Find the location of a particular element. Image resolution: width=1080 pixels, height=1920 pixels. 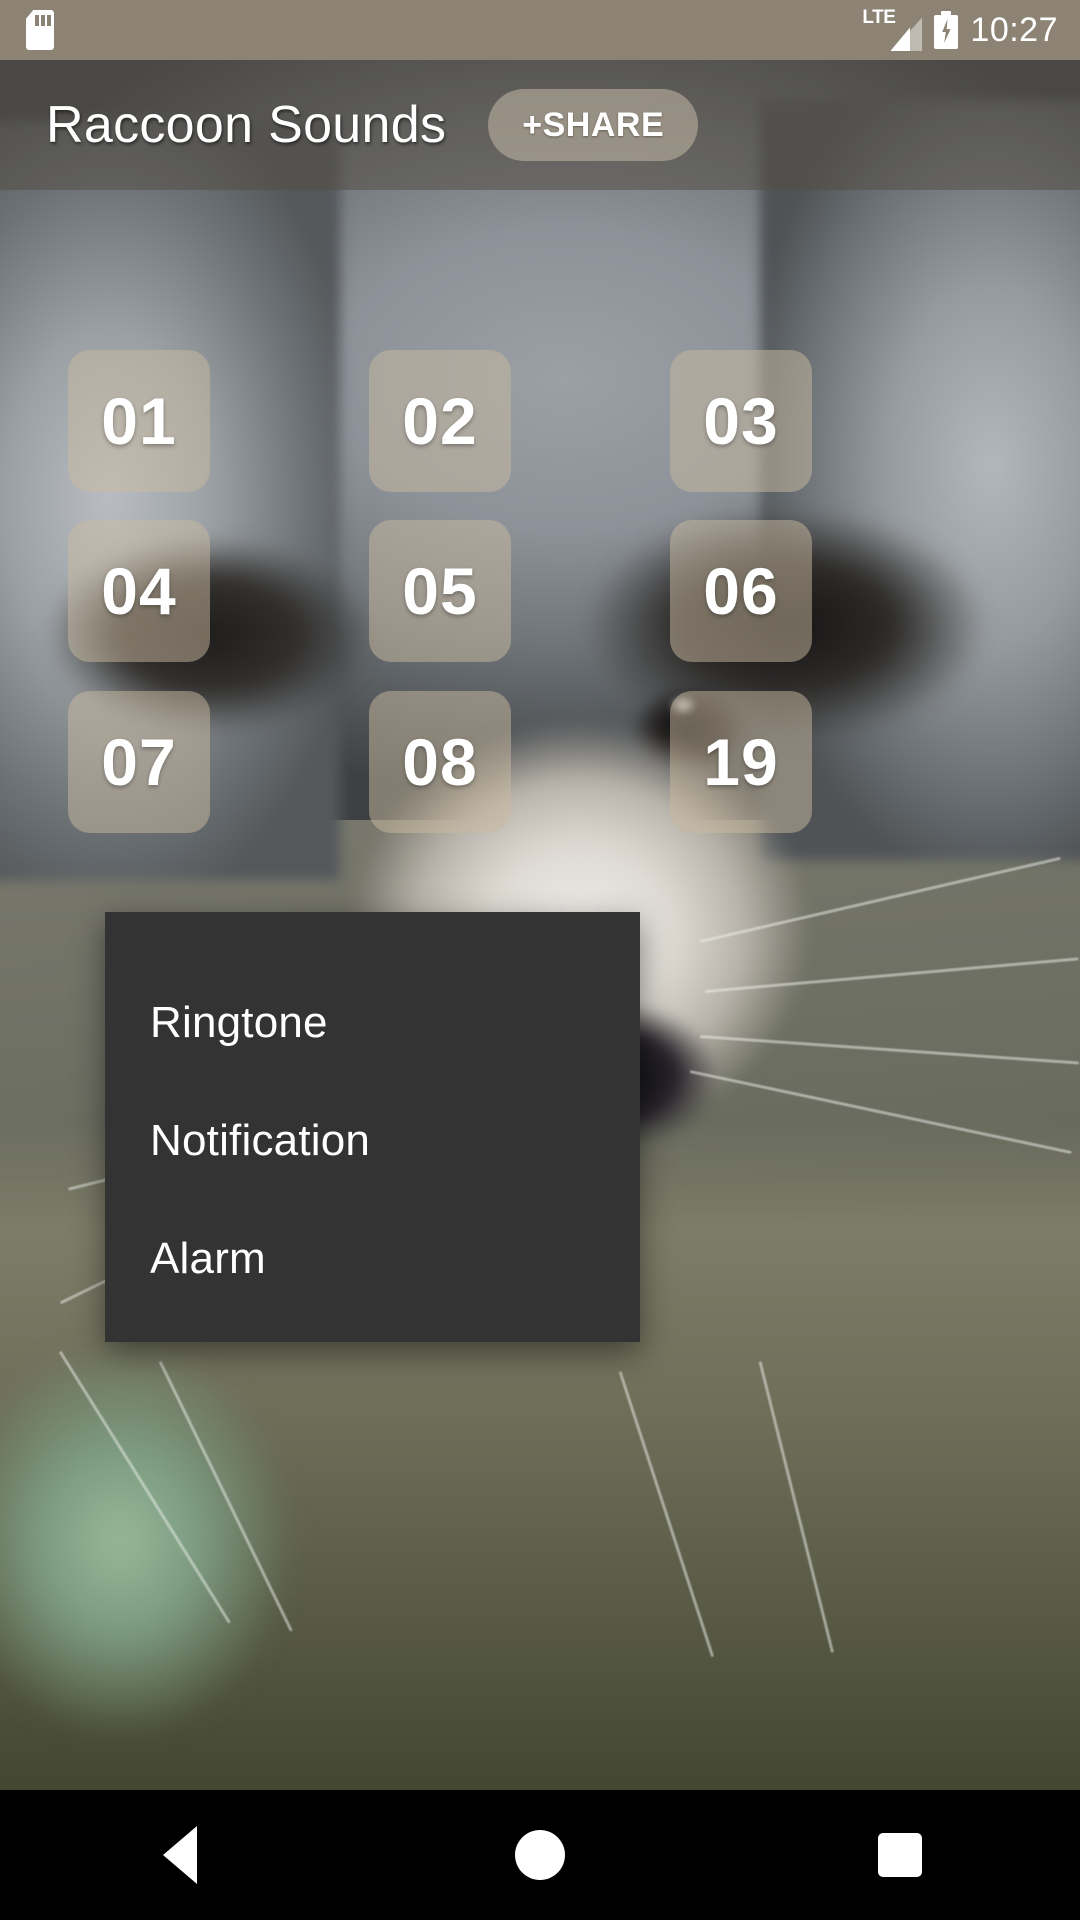

app-bar: Raccoon Sounds +SHARE is located at coordinates (540, 125).